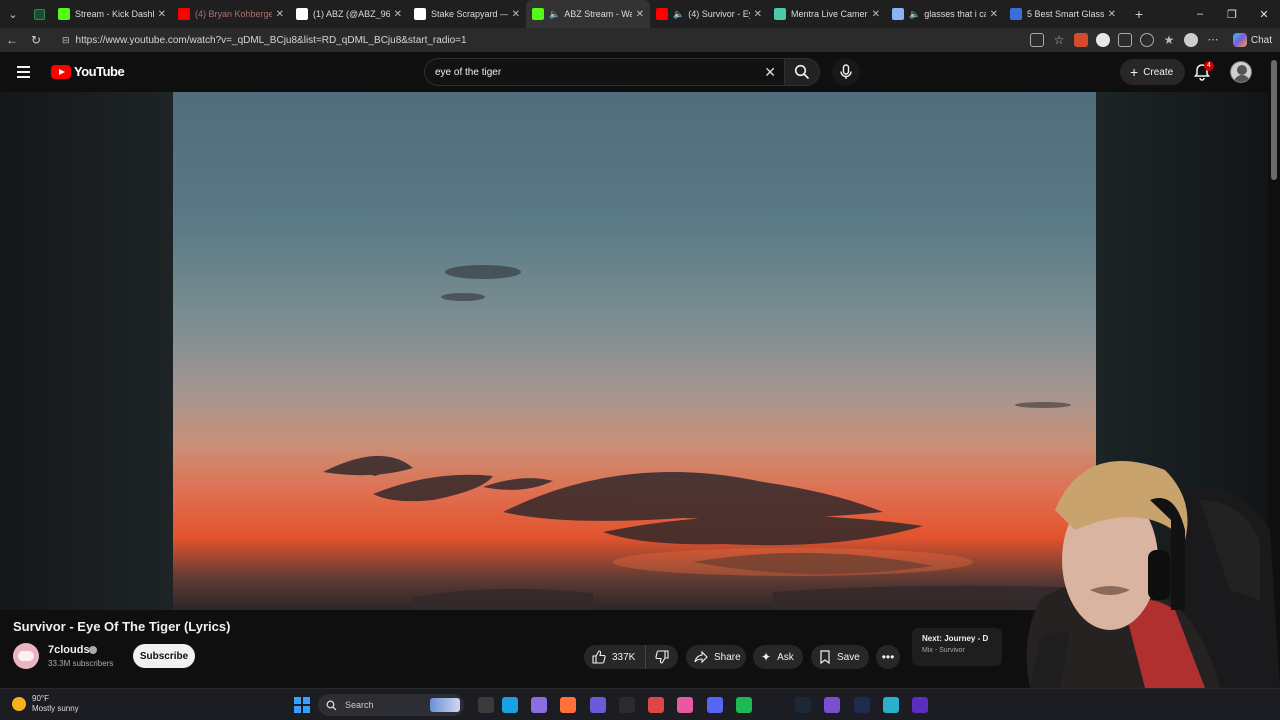 This screenshot has width=1280, height=720. Describe the element at coordinates (1147, 40) in the screenshot. I see `settings-gear-icon` at that location.